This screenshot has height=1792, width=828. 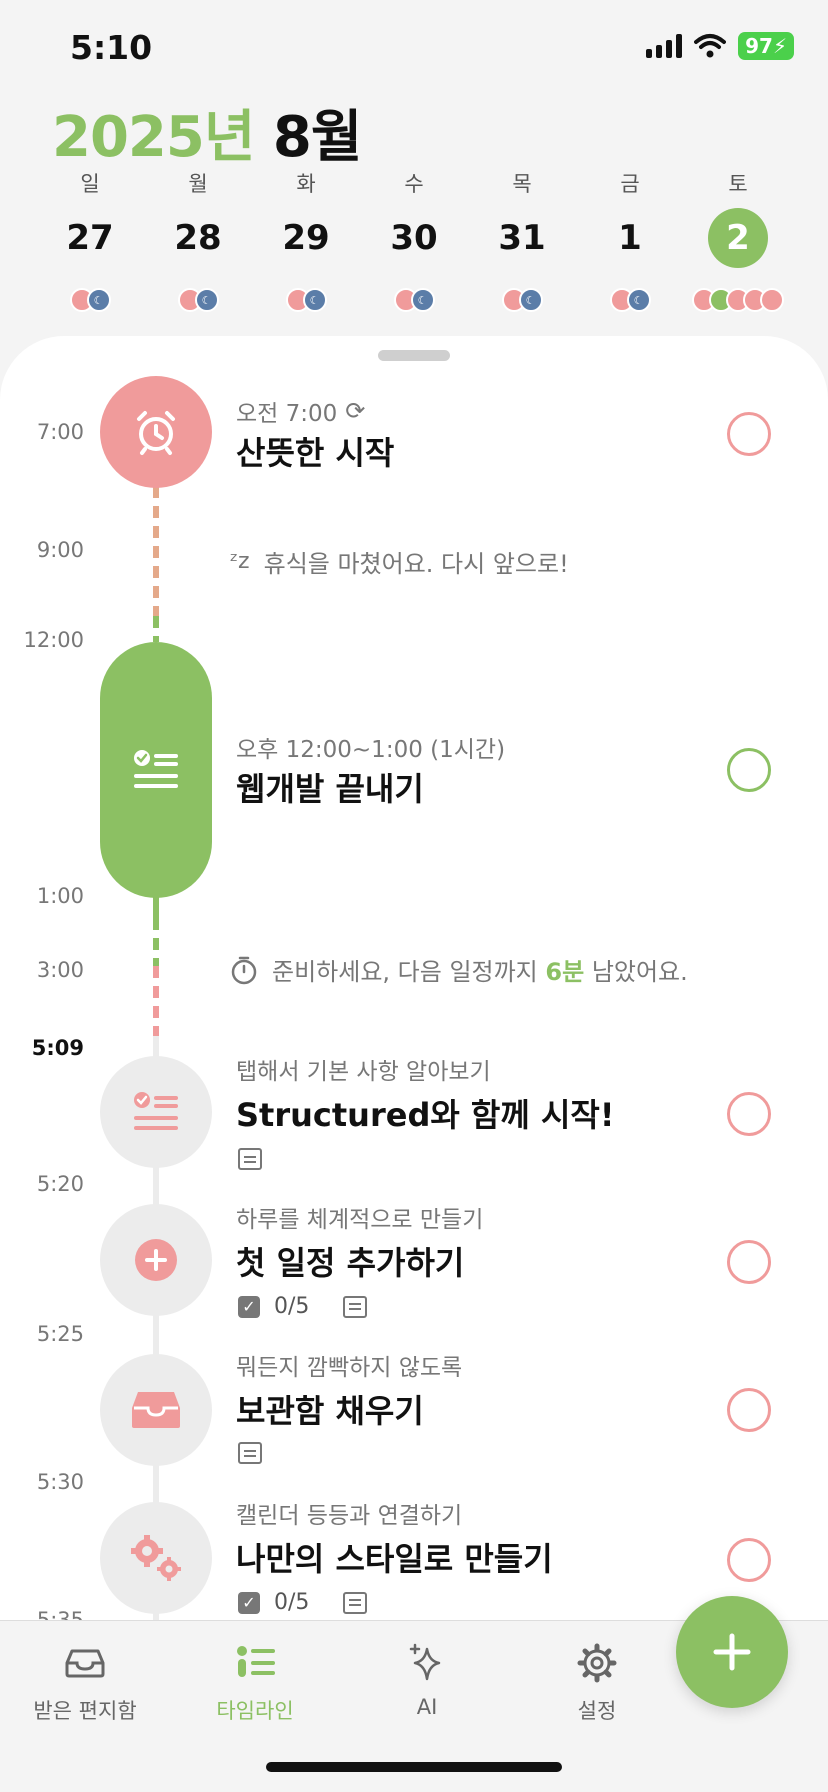 What do you see at coordinates (111, 47) in the screenshot?
I see `status-time: 5:10` at bounding box center [111, 47].